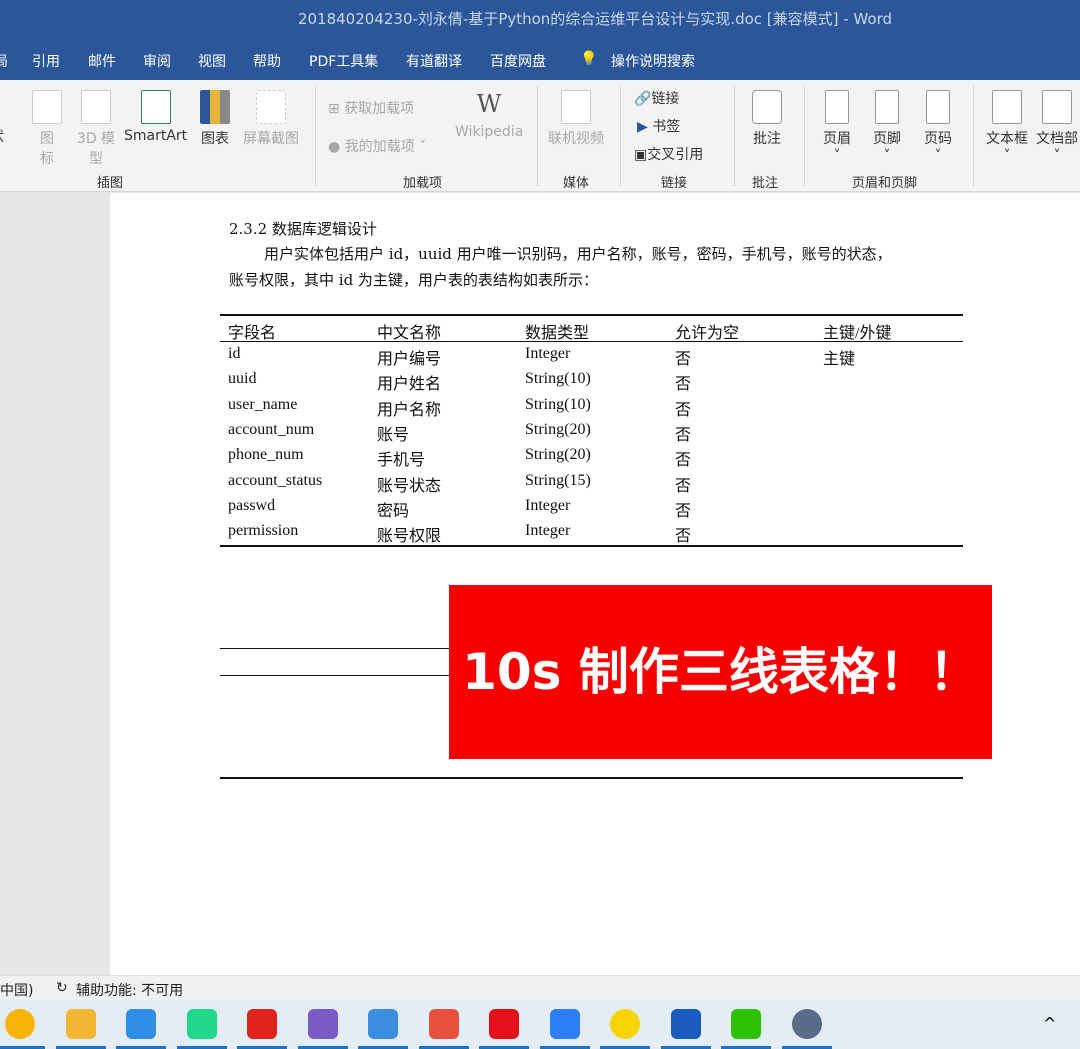  I want to click on page-number-button: 页码 ˅, so click(938, 127).